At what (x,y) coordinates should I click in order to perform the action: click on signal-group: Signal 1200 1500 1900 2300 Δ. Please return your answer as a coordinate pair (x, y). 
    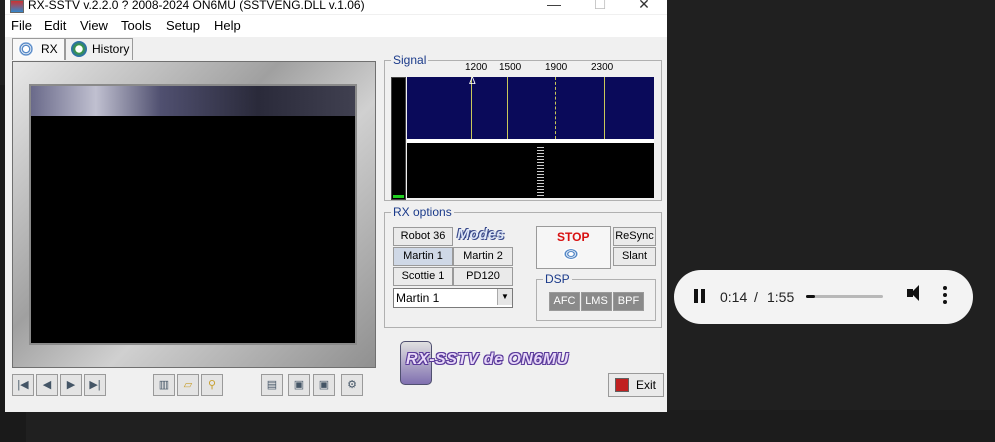
    Looking at the image, I should click on (523, 127).